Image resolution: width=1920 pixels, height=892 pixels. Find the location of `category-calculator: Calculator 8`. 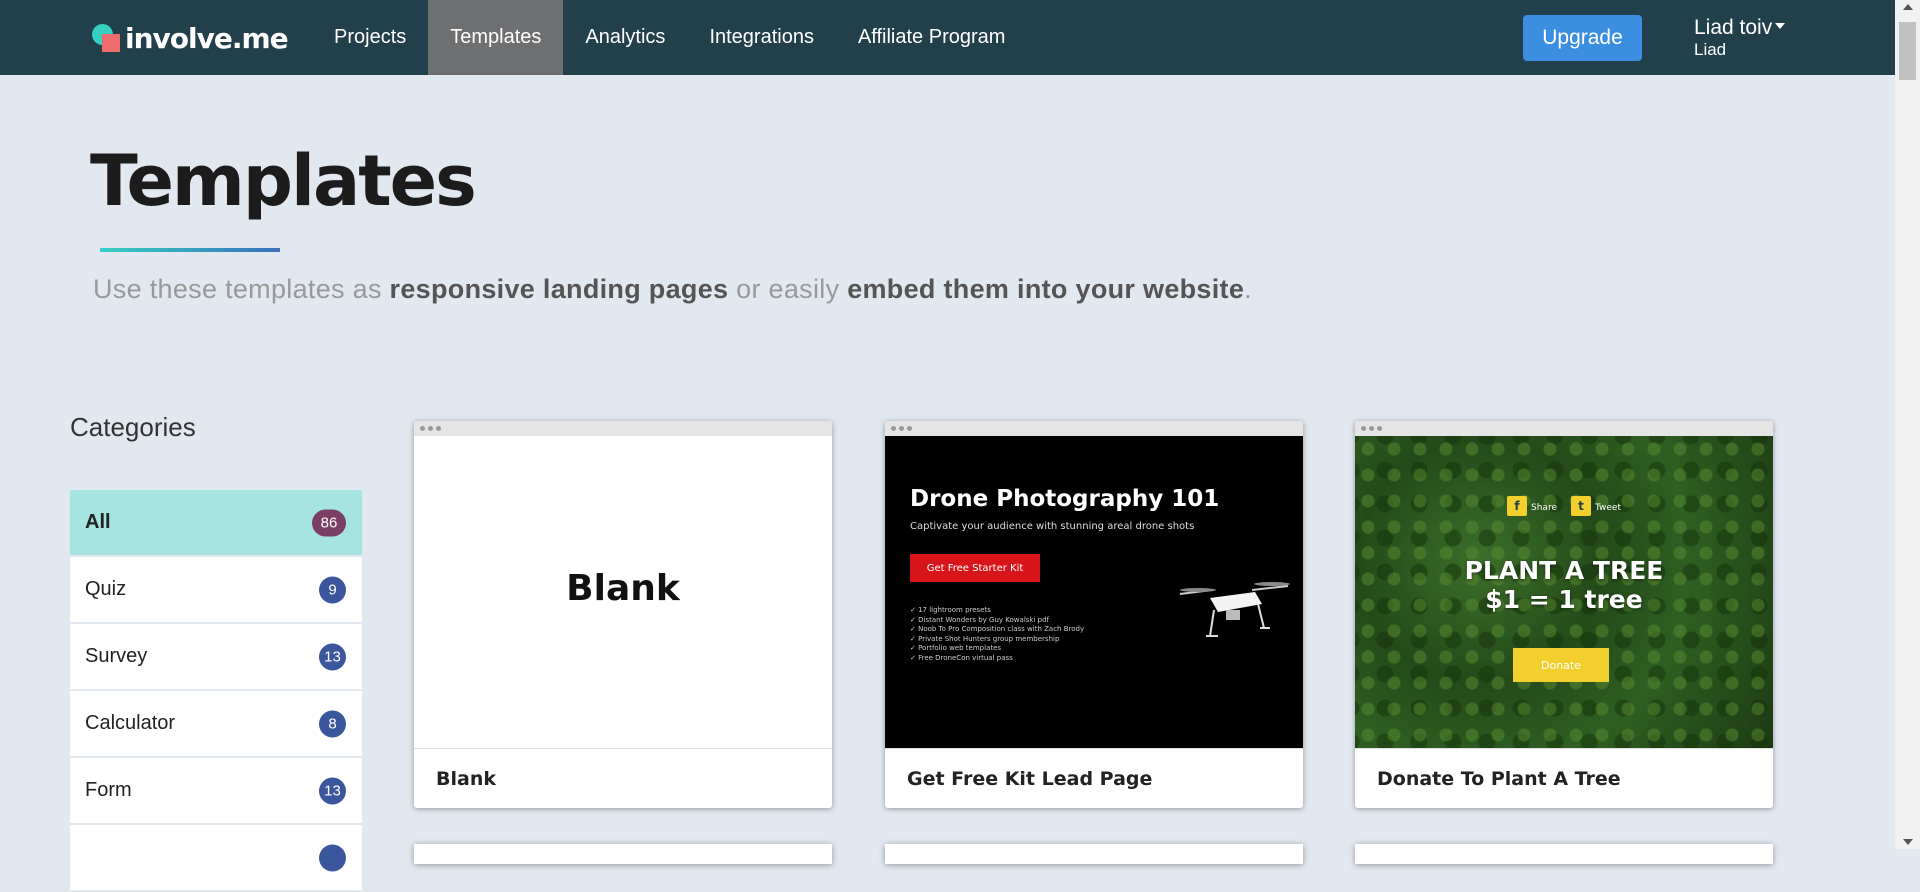

category-calculator: Calculator 8 is located at coordinates (216, 724).